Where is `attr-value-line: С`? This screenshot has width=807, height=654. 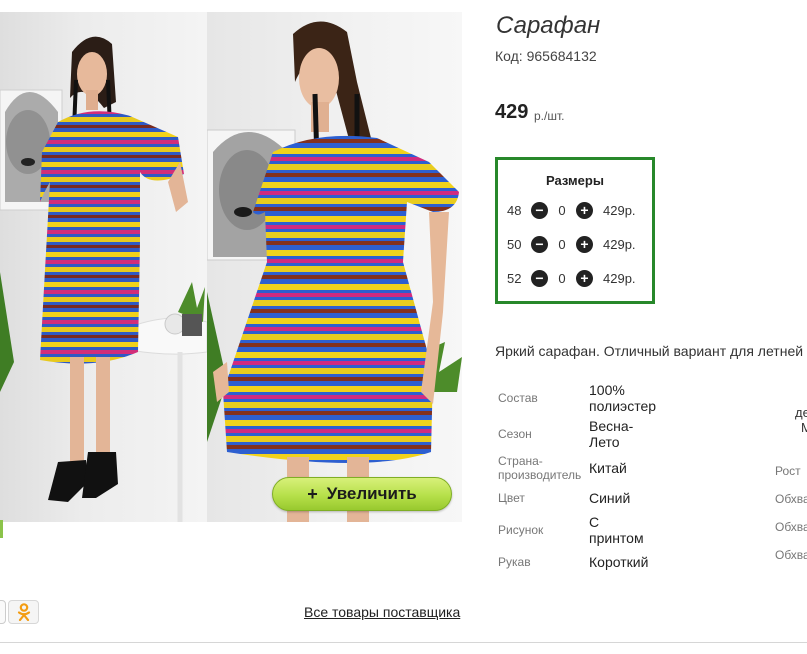 attr-value-line: С is located at coordinates (594, 522).